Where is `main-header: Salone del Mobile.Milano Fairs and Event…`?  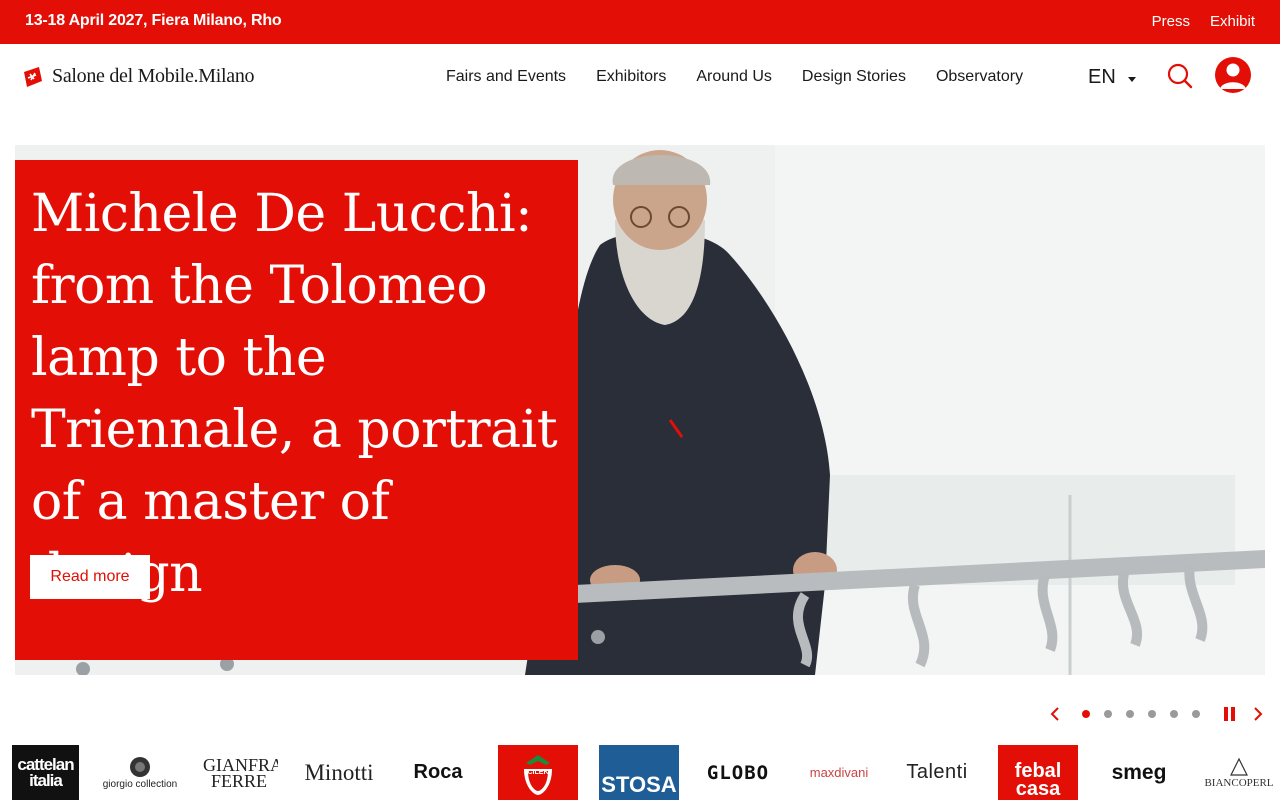
main-header: Salone del Mobile.Milano Fairs and Event… is located at coordinates (640, 79).